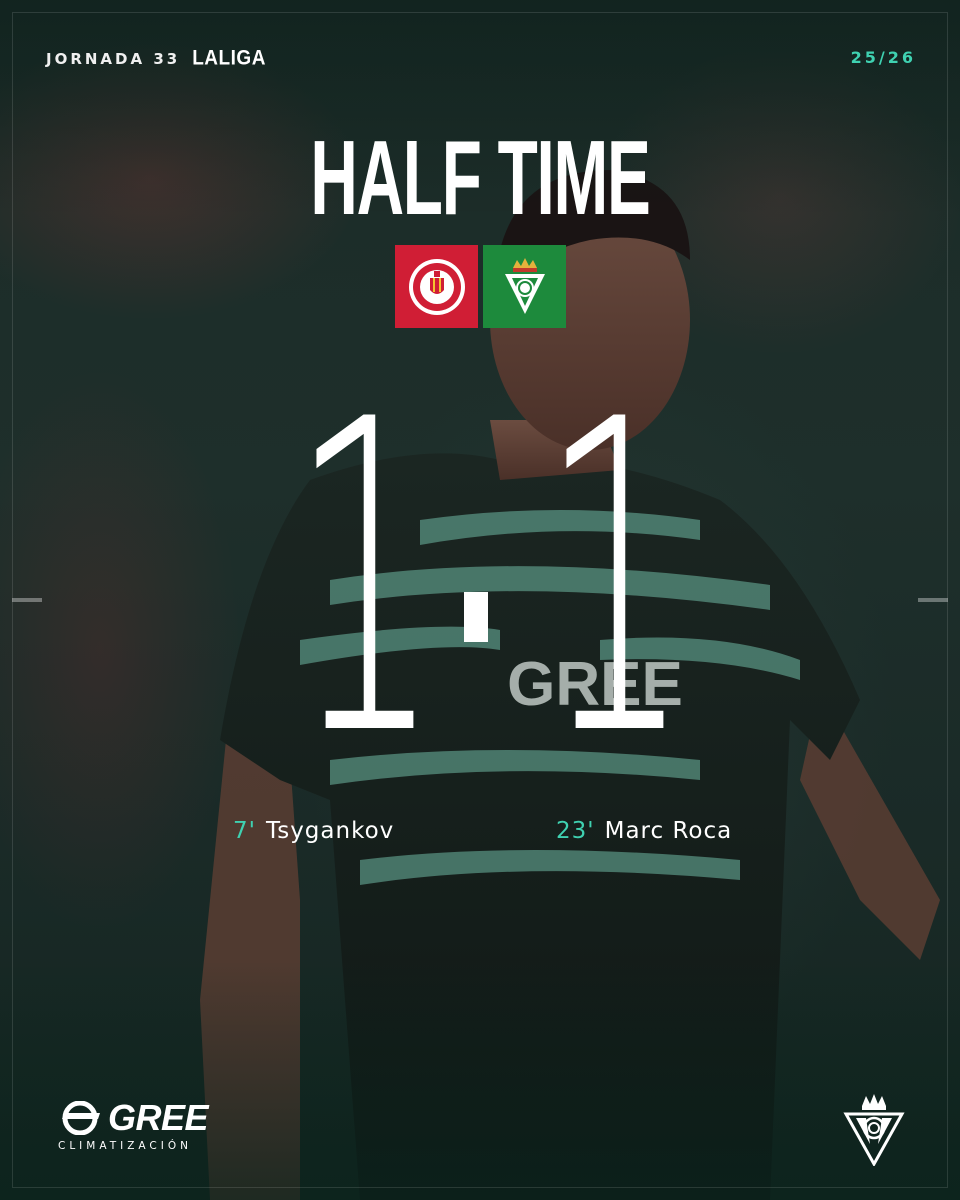 The height and width of the screenshot is (1200, 960). I want to click on home-goal-scorer: 7' Tsygankov, so click(313, 831).